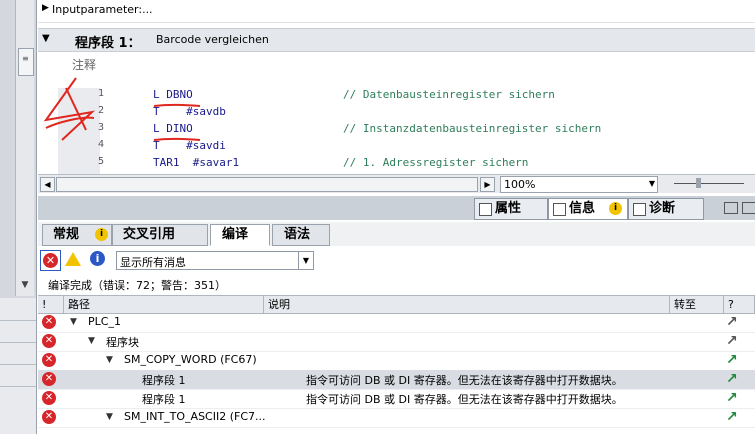 The width and height of the screenshot is (755, 434). I want to click on editor-bottom-bar: ◀ ▶ 100% ▼, so click(396, 183).